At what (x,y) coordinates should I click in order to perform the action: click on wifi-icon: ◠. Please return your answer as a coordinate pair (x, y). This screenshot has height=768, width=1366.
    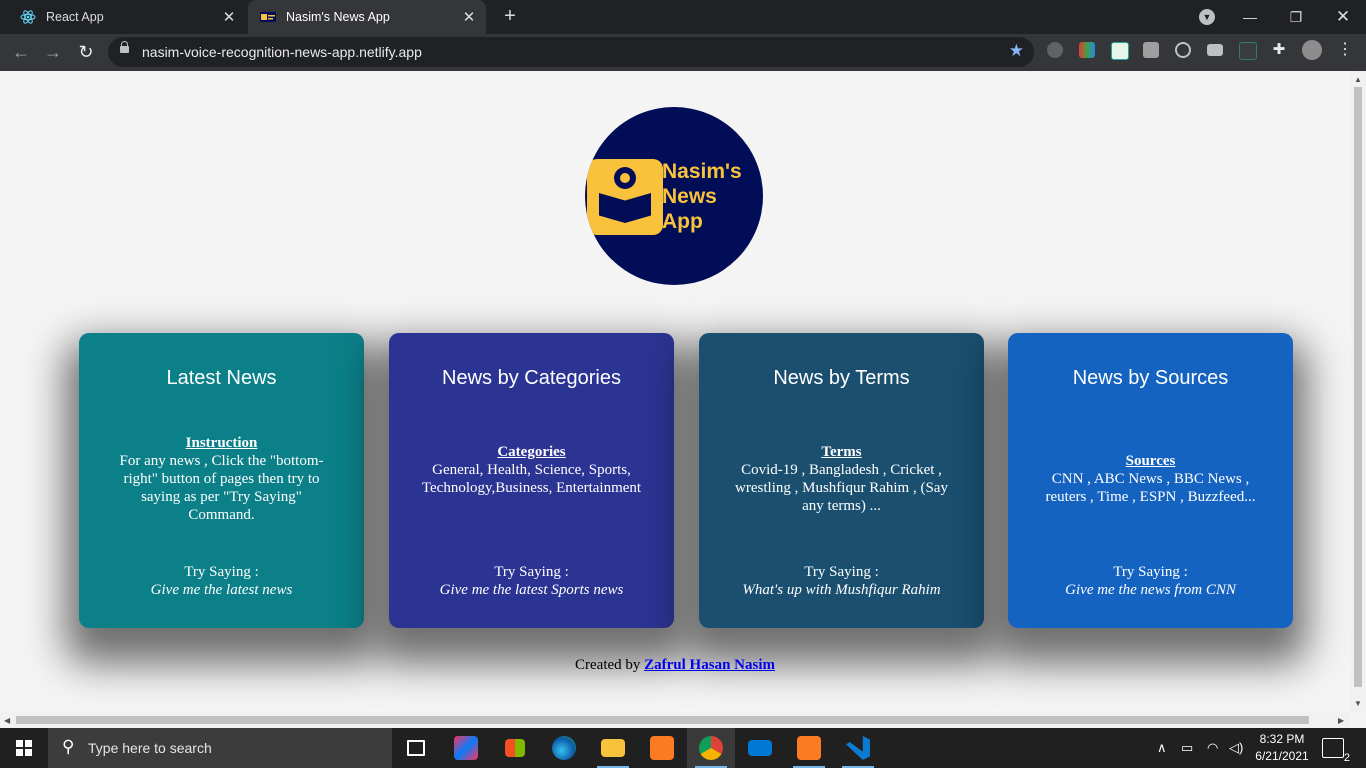
    Looking at the image, I should click on (1212, 748).